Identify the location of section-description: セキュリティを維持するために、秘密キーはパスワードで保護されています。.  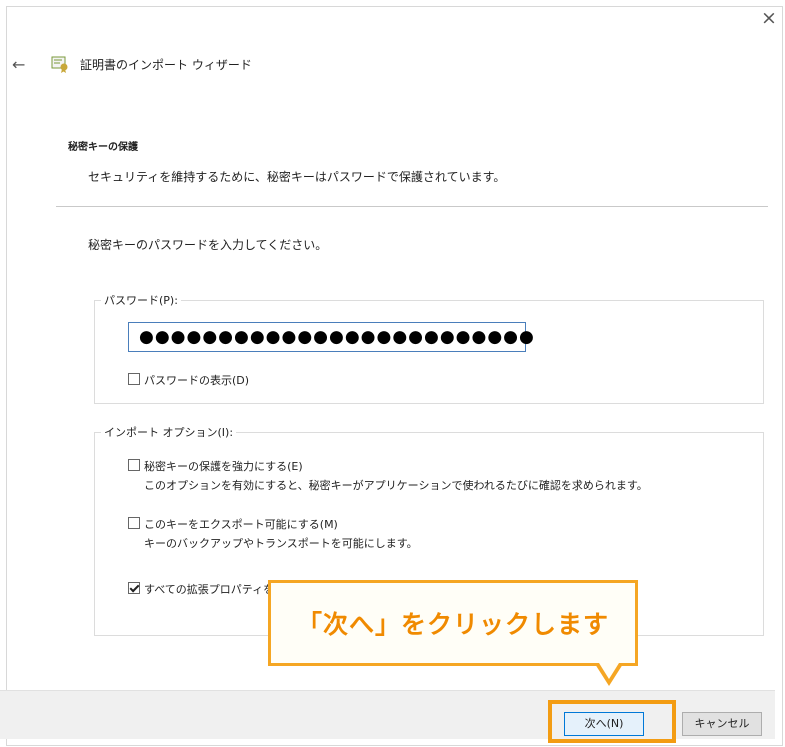
(297, 177).